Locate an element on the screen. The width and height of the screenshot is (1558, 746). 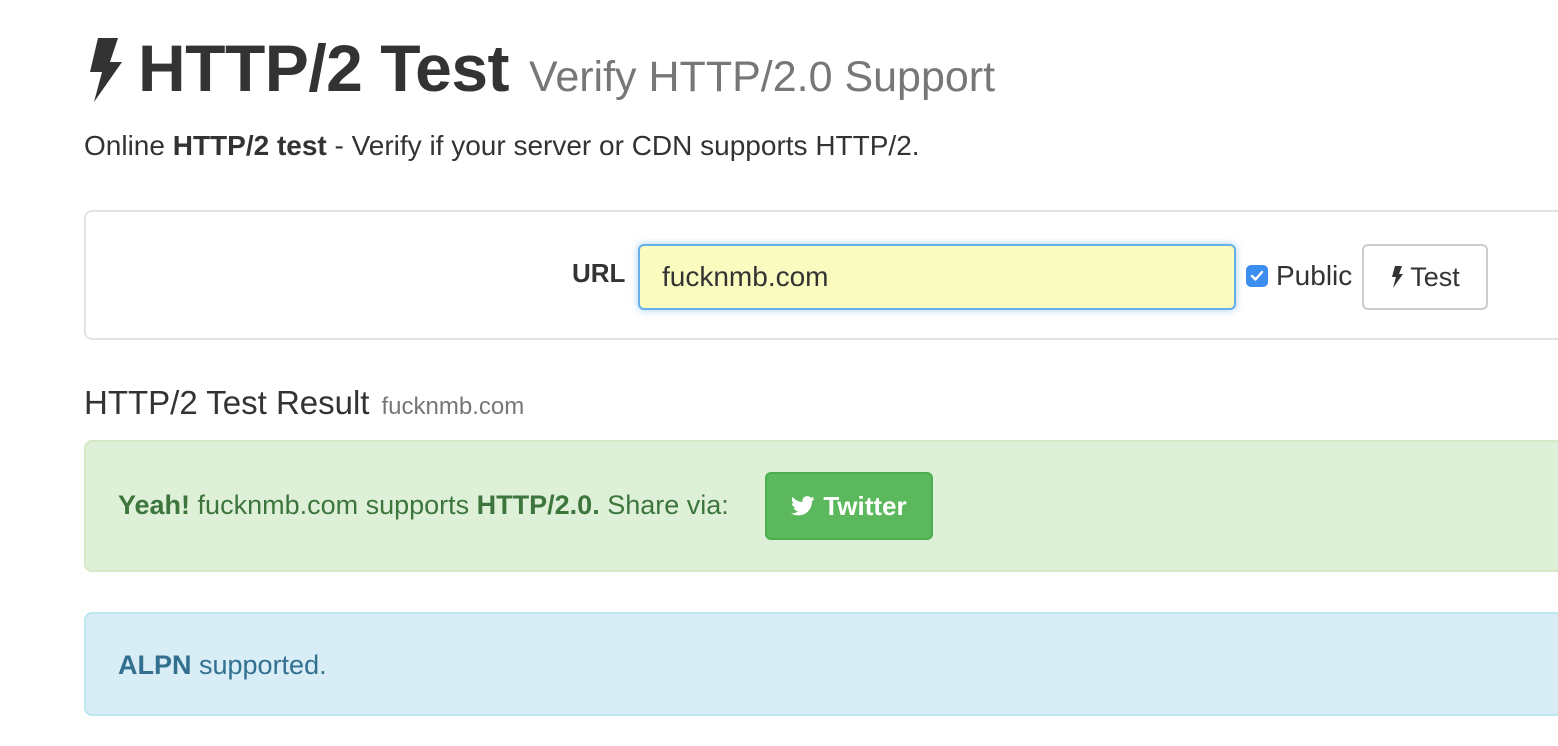
result-heading: HTTP/2 Test Result fucknmb.com is located at coordinates (304, 403).